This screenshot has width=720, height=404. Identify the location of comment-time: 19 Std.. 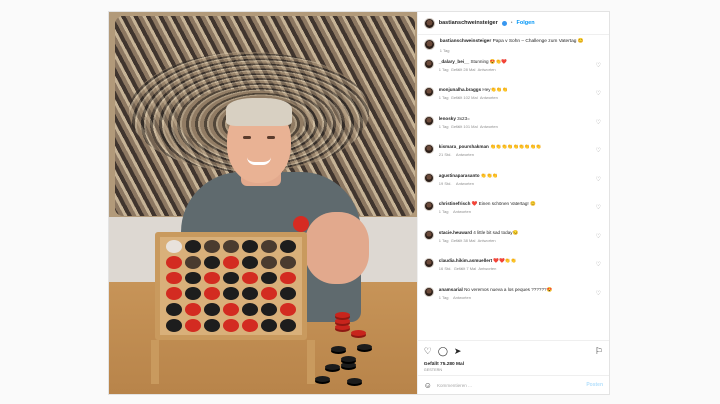
(445, 183).